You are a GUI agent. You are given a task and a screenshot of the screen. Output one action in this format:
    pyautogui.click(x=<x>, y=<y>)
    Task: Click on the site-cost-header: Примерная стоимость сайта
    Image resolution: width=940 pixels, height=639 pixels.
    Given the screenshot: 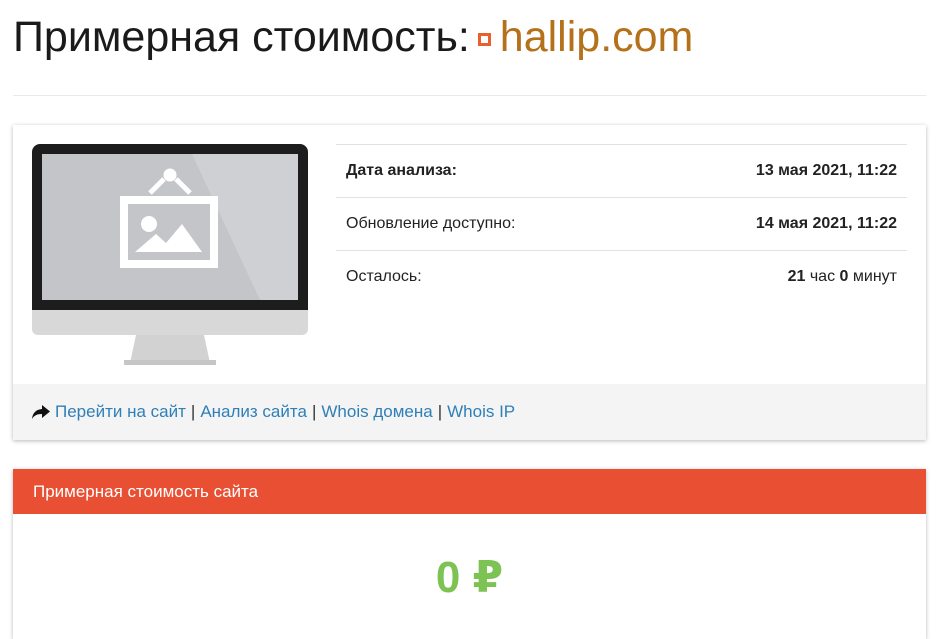 What is the action you would take?
    pyautogui.click(x=469, y=491)
    